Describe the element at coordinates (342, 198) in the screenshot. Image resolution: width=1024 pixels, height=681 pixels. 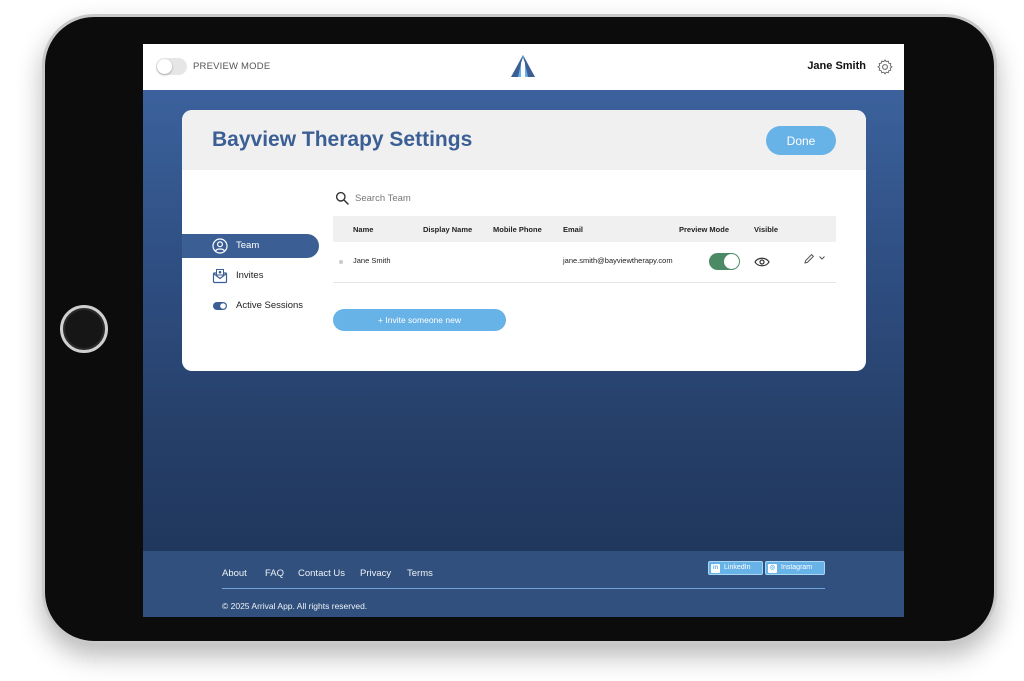
I see `search-icon` at that location.